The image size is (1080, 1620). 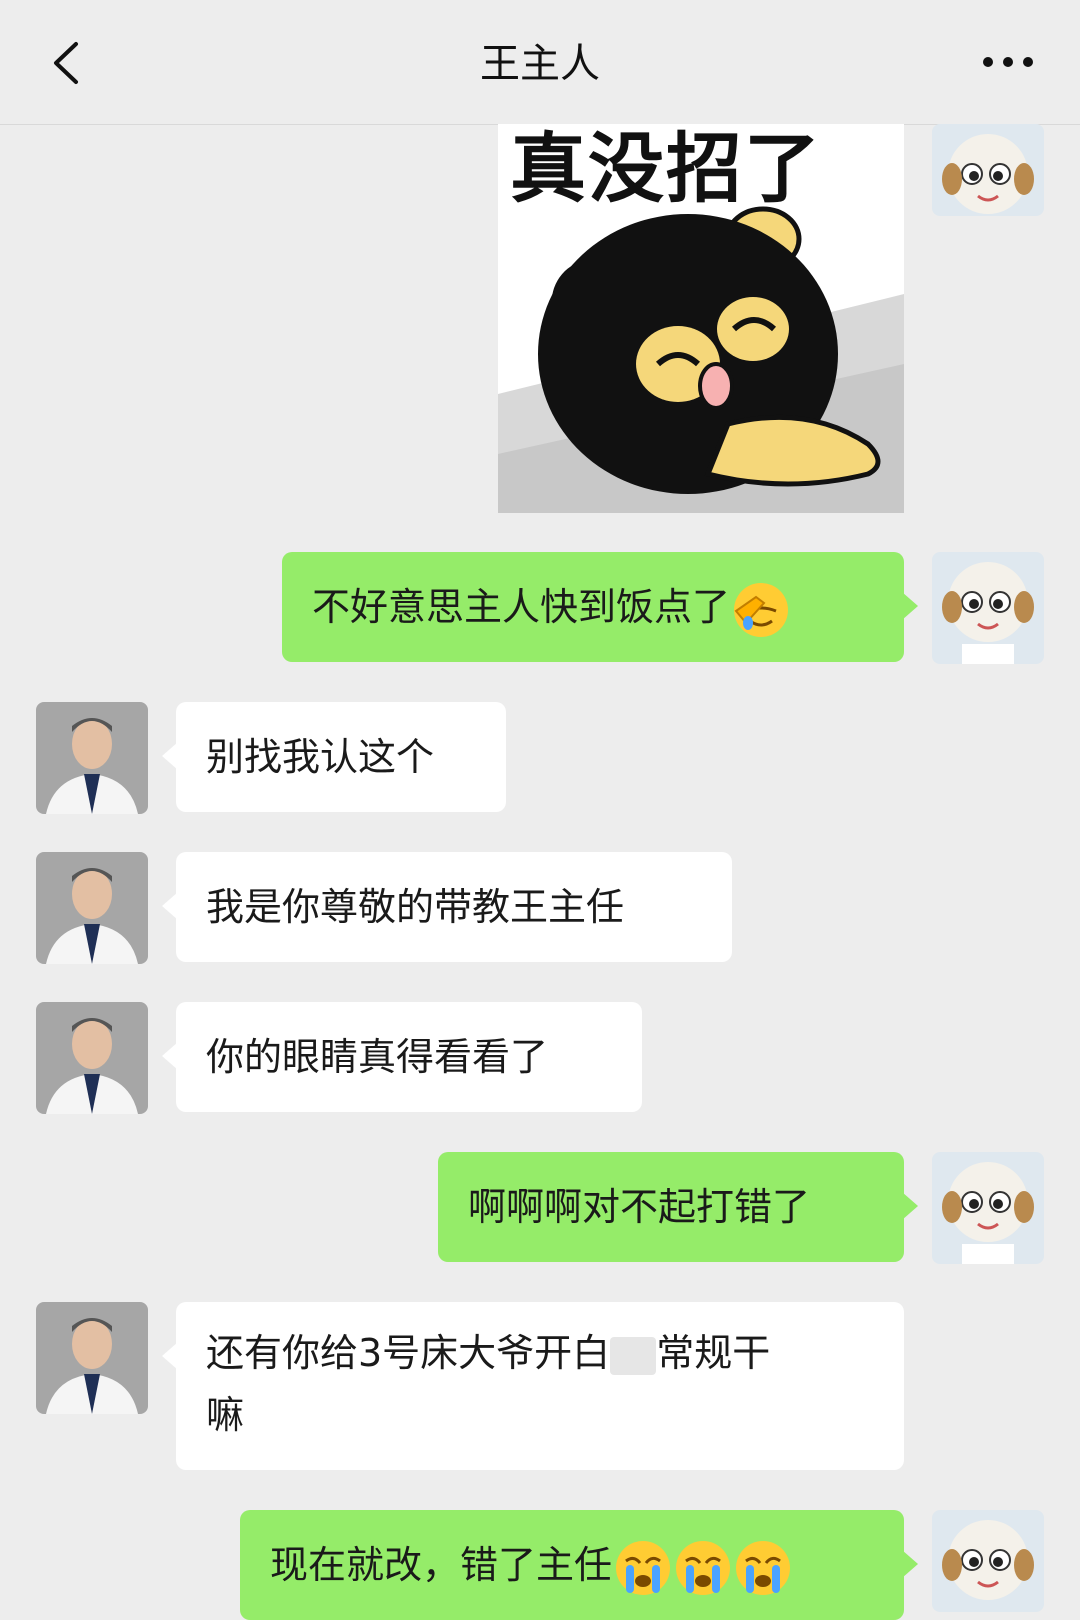 I want to click on message-text: 啊啊啊对不起打错了, so click(x=639, y=1207).